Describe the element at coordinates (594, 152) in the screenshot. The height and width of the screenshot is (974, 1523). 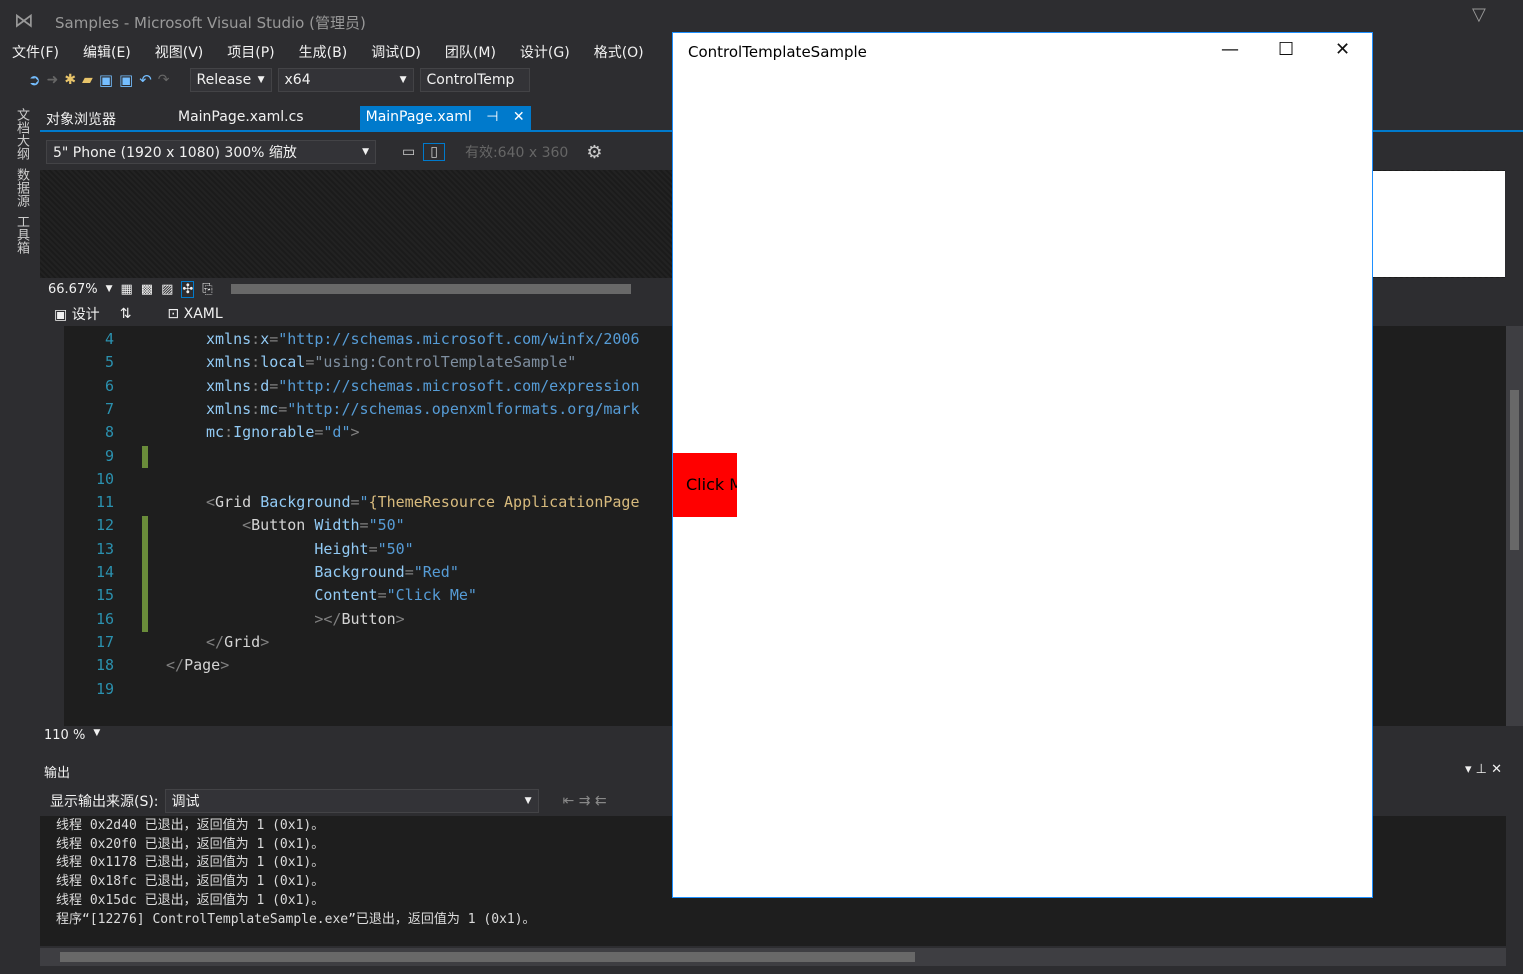
I see `settings-gear-icon: ⚙` at that location.